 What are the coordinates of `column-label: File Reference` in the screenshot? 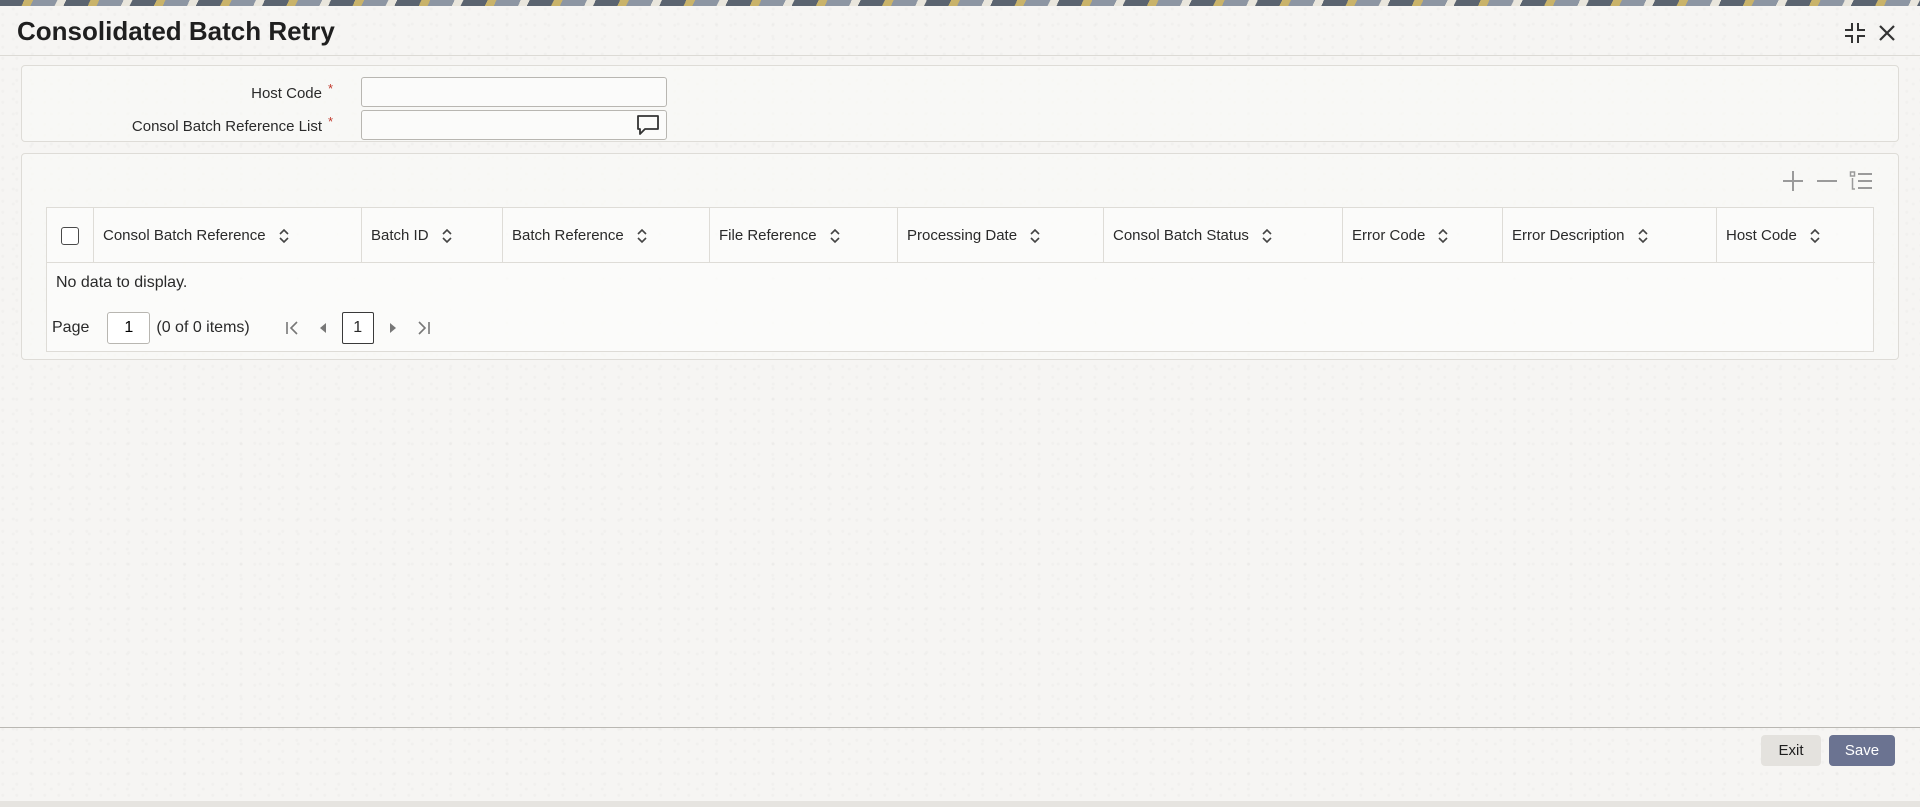 It's located at (768, 235).